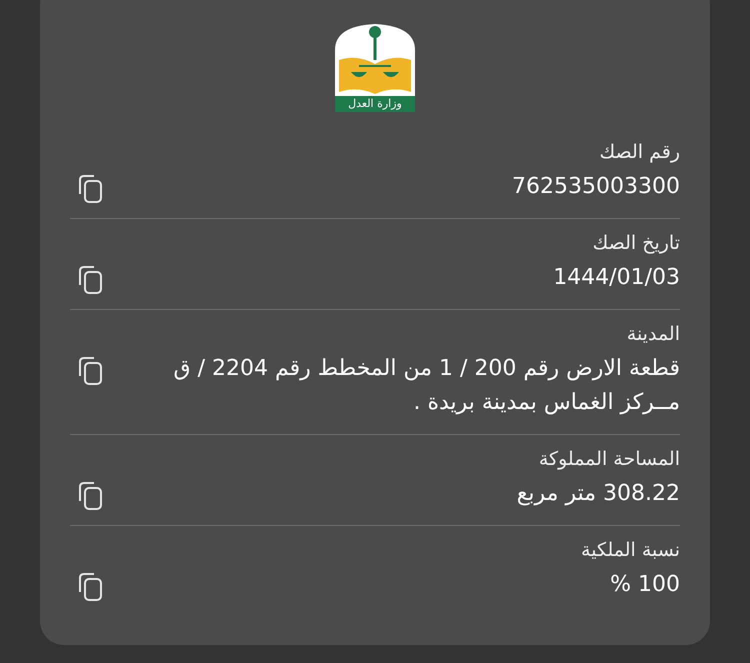 The height and width of the screenshot is (663, 750). What do you see at coordinates (616, 278) in the screenshot?
I see `field-value: 1444/01/03` at bounding box center [616, 278].